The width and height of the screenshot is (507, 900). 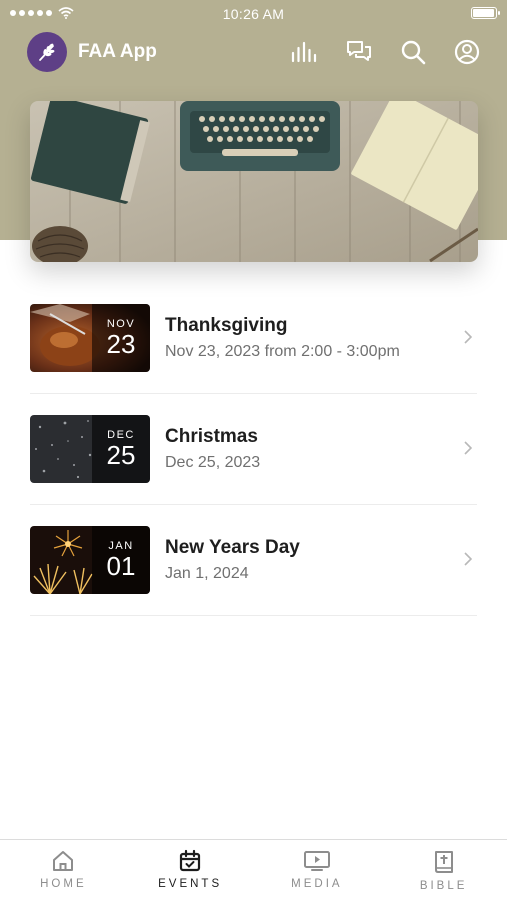 I want to click on tv-play-icon, so click(x=316, y=861).